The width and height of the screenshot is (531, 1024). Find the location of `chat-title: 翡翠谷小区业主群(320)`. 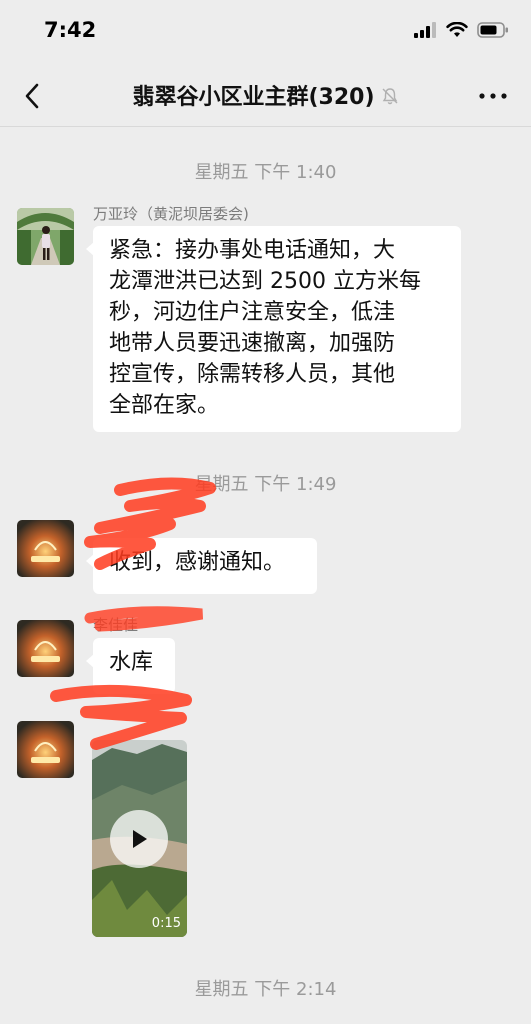

chat-title: 翡翠谷小区业主群(320) is located at coordinates (253, 97).